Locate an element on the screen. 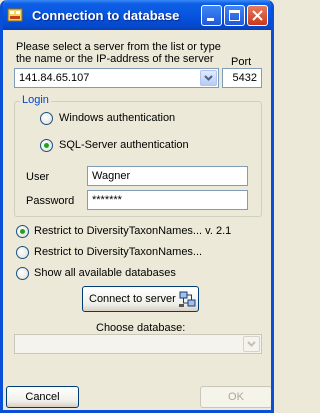 Image resolution: width=320 pixels, height=413 pixels. restrict-radio is located at coordinates (22, 252).